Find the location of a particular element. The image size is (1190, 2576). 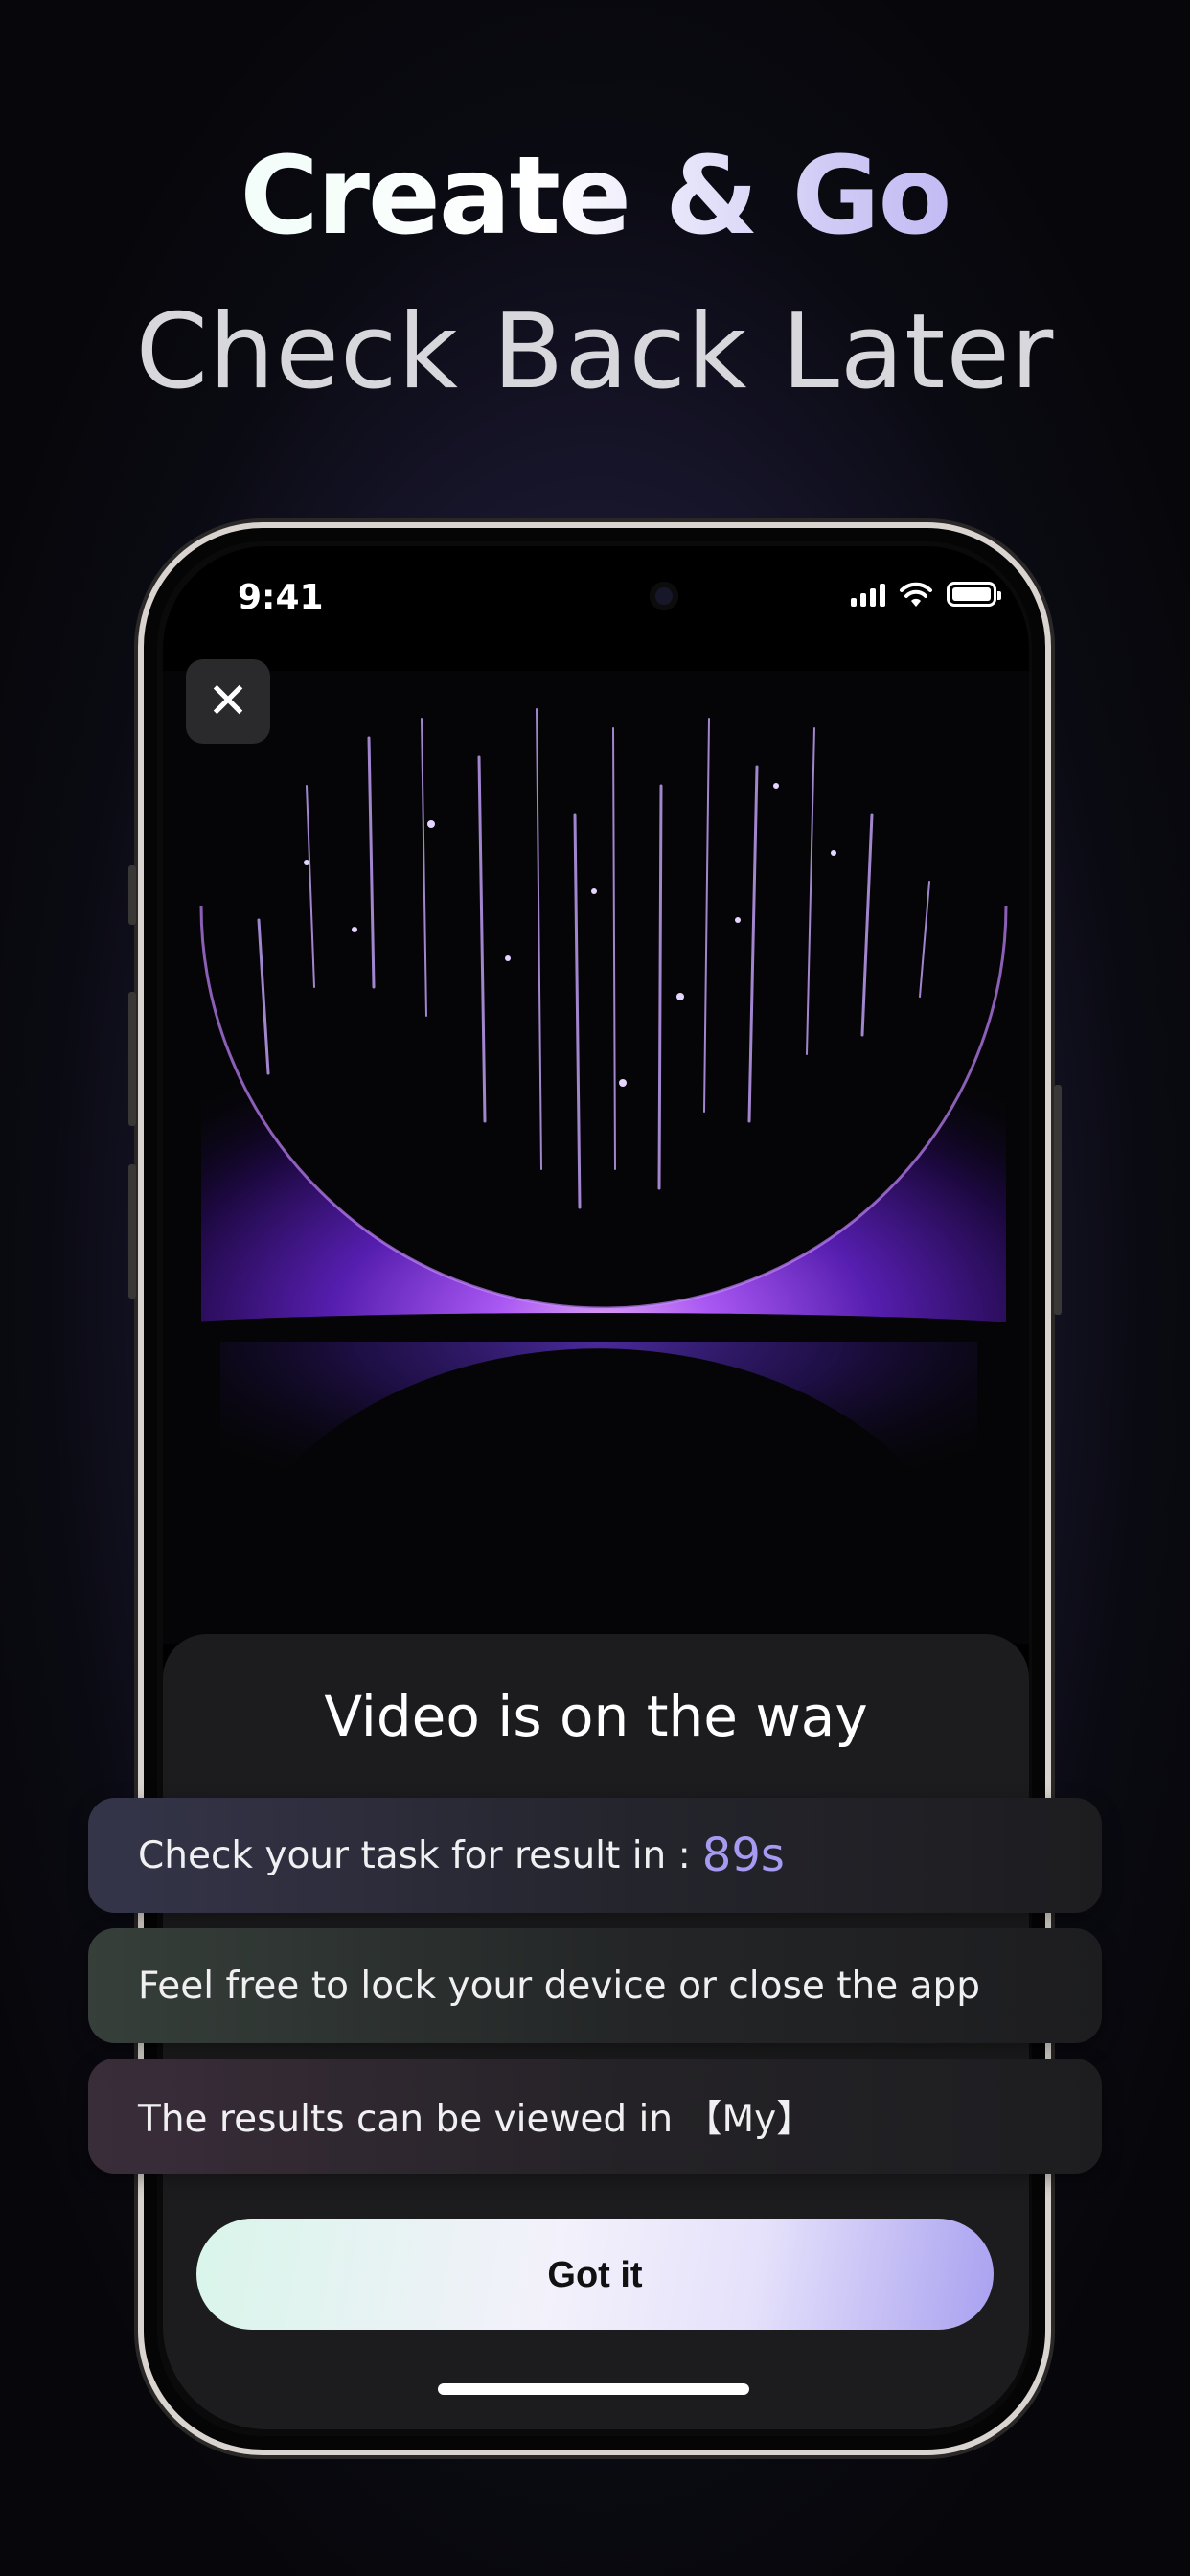

close-button: ✕ is located at coordinates (228, 701).